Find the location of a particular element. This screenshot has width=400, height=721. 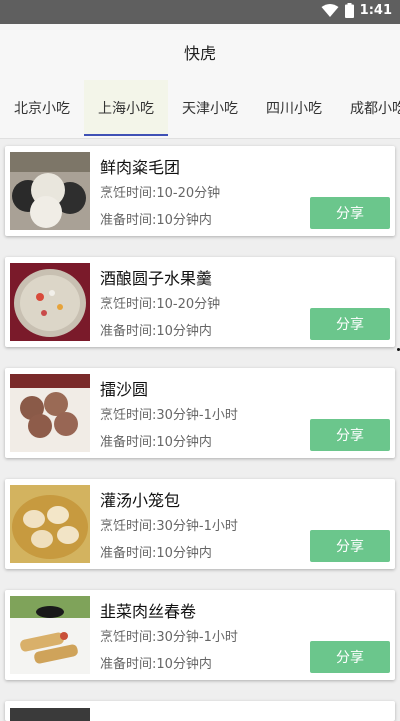

recipe-name: 灌汤小笼包 is located at coordinates (140, 500).